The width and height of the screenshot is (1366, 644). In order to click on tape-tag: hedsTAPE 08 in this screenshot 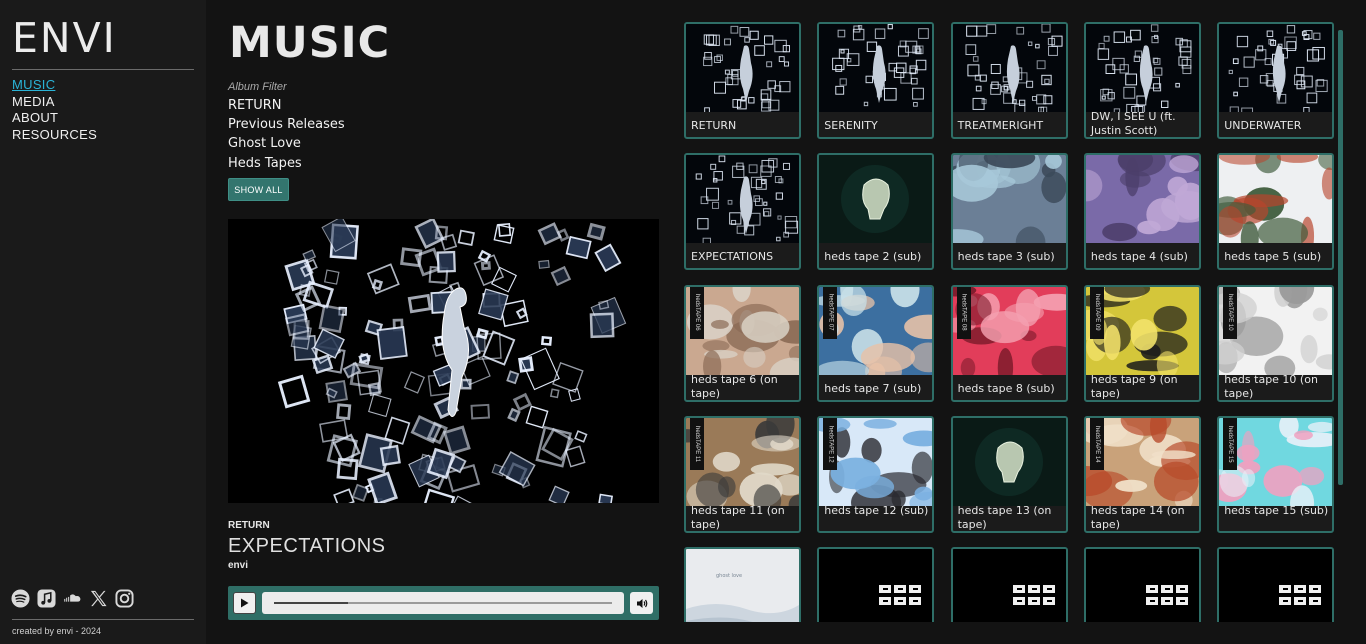, I will do `click(963, 312)`.